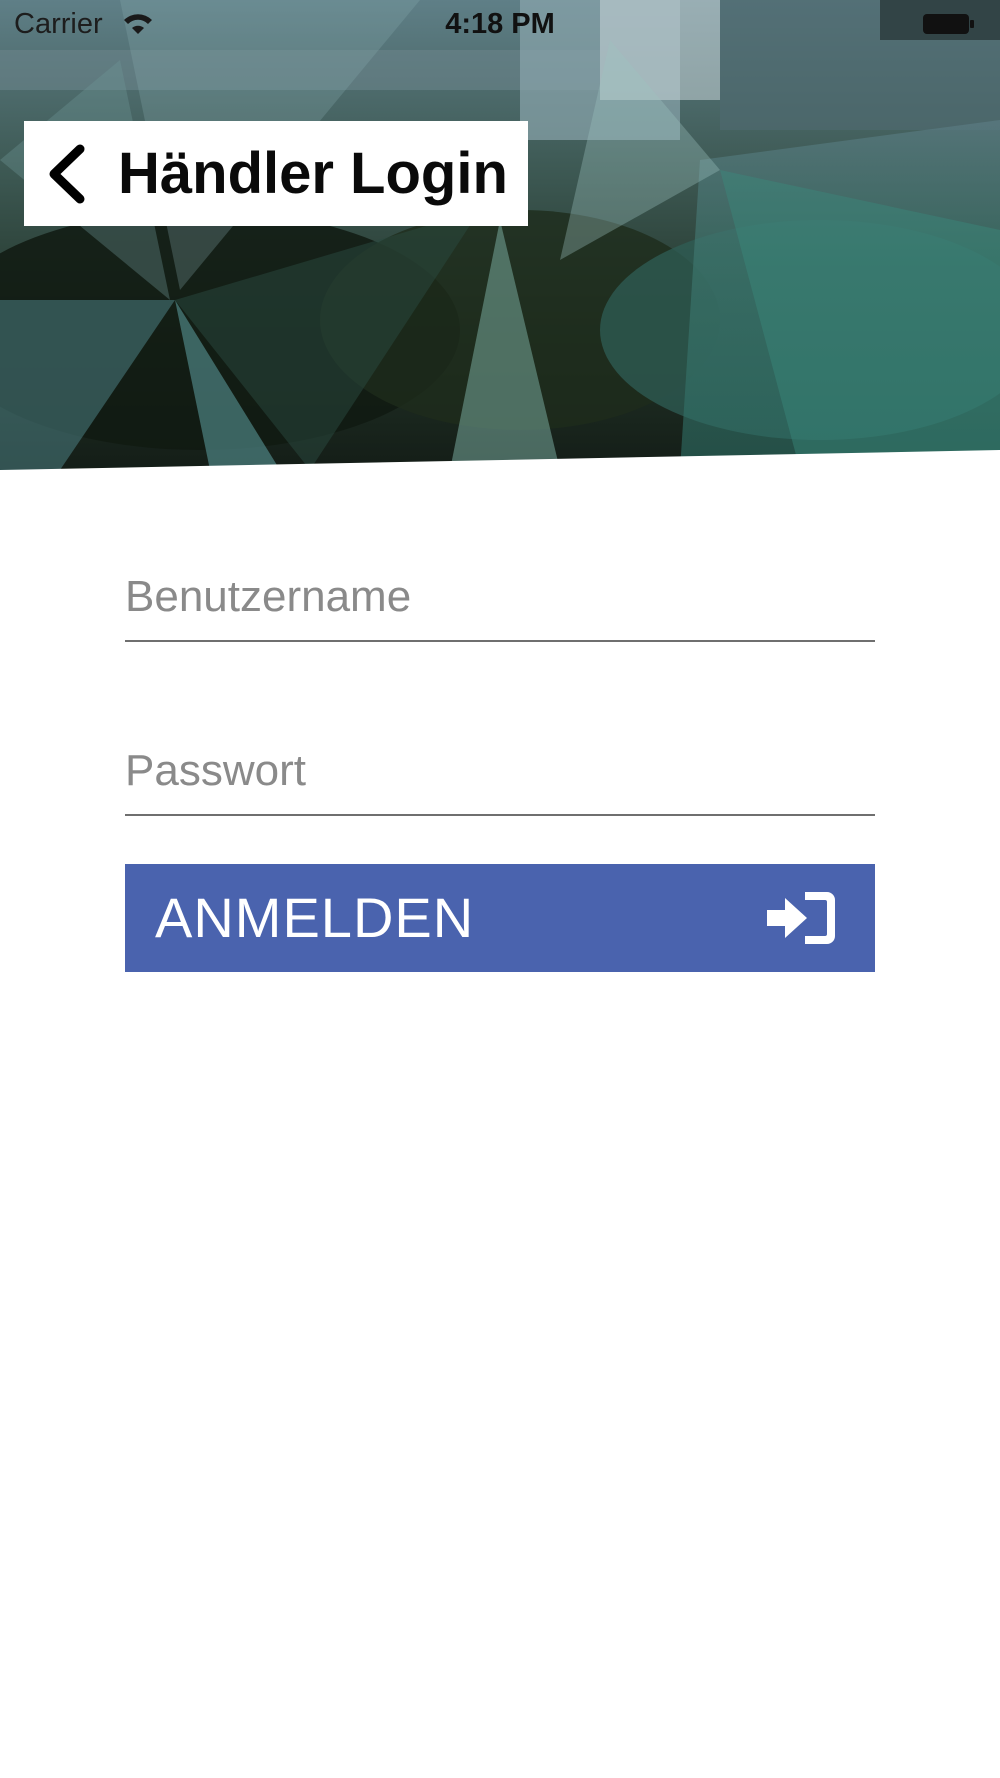 This screenshot has width=1000, height=1778. I want to click on status-time: 4:18 PM, so click(500, 24).